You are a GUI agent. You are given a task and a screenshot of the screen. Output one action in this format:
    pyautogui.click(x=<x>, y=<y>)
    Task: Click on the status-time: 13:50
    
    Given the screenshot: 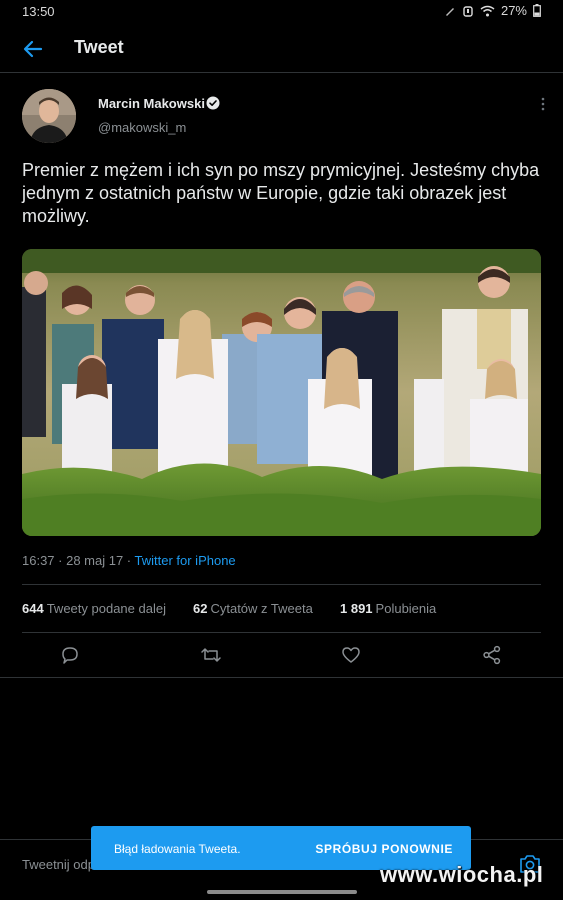 What is the action you would take?
    pyautogui.click(x=38, y=11)
    